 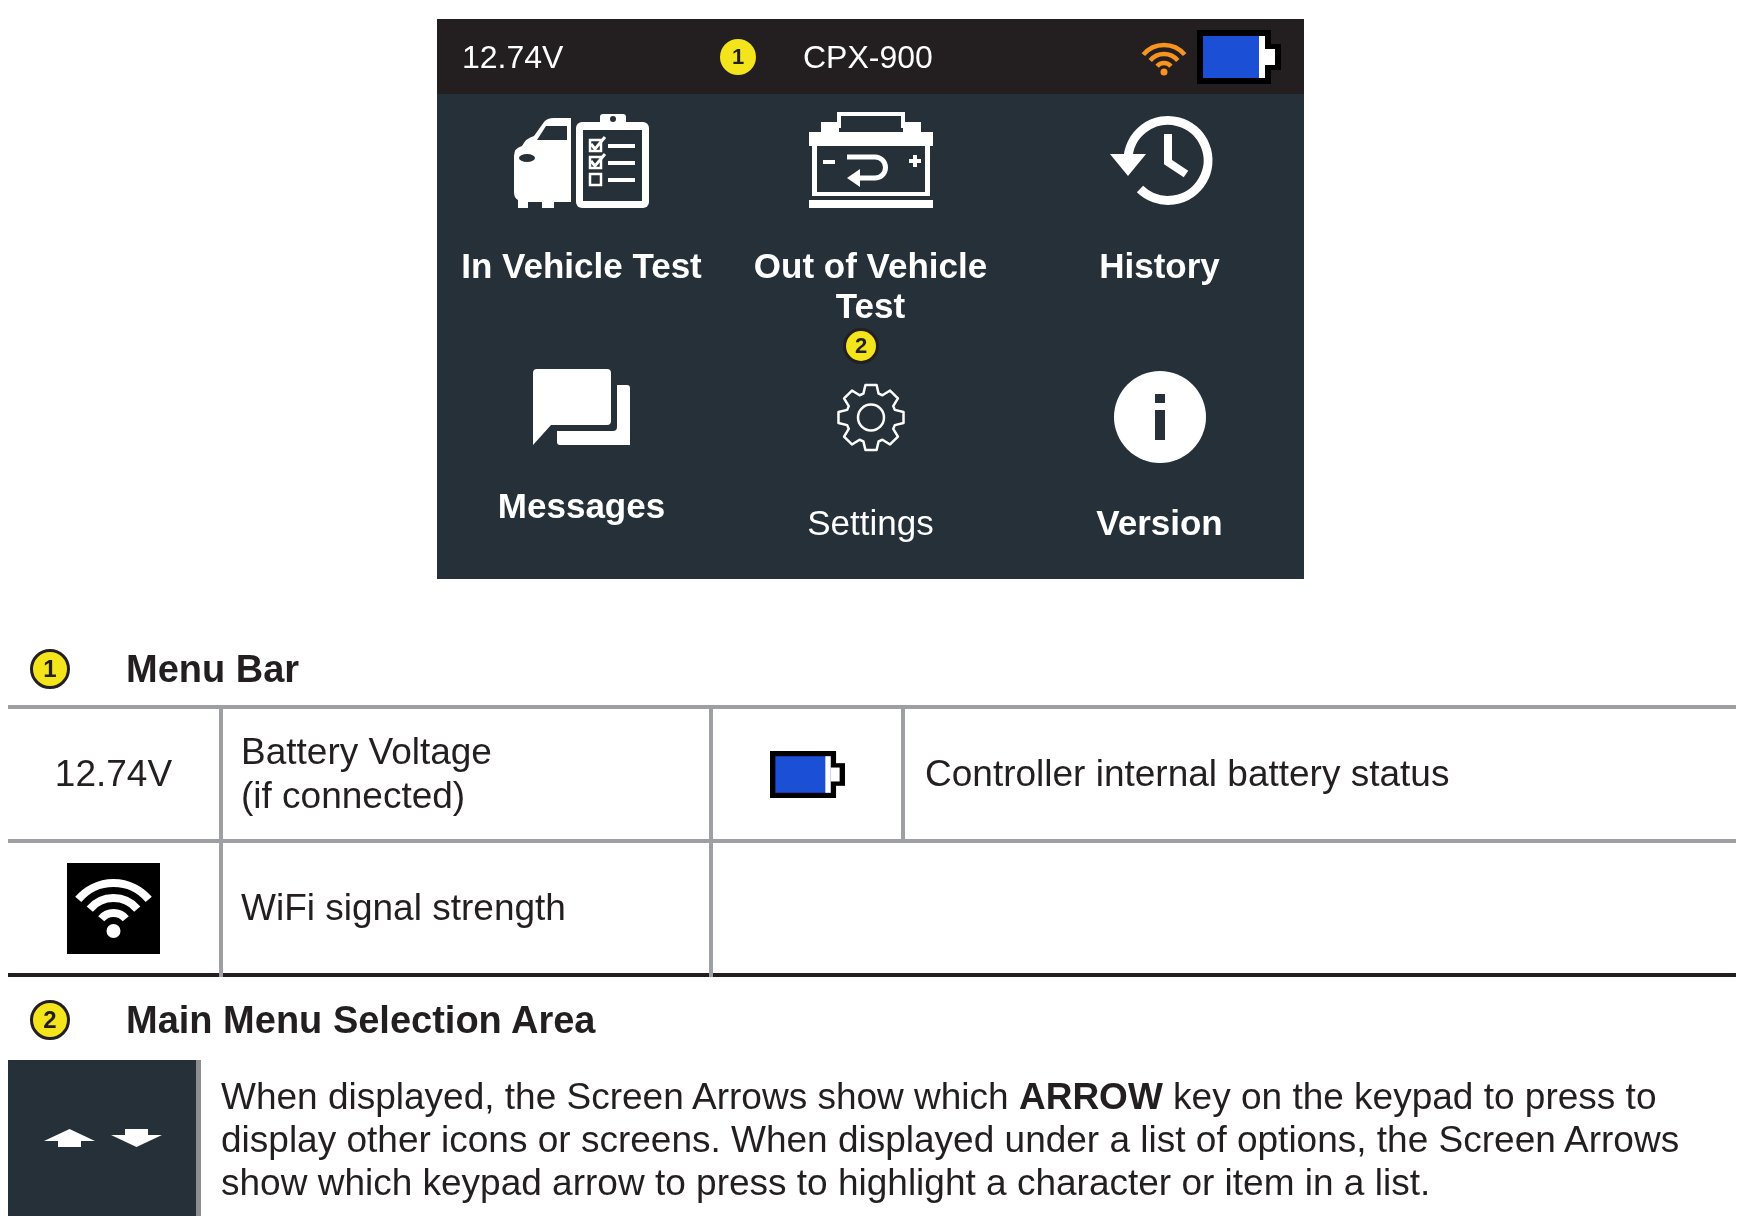 I want to click on menu-label: Messages, so click(x=581, y=506).